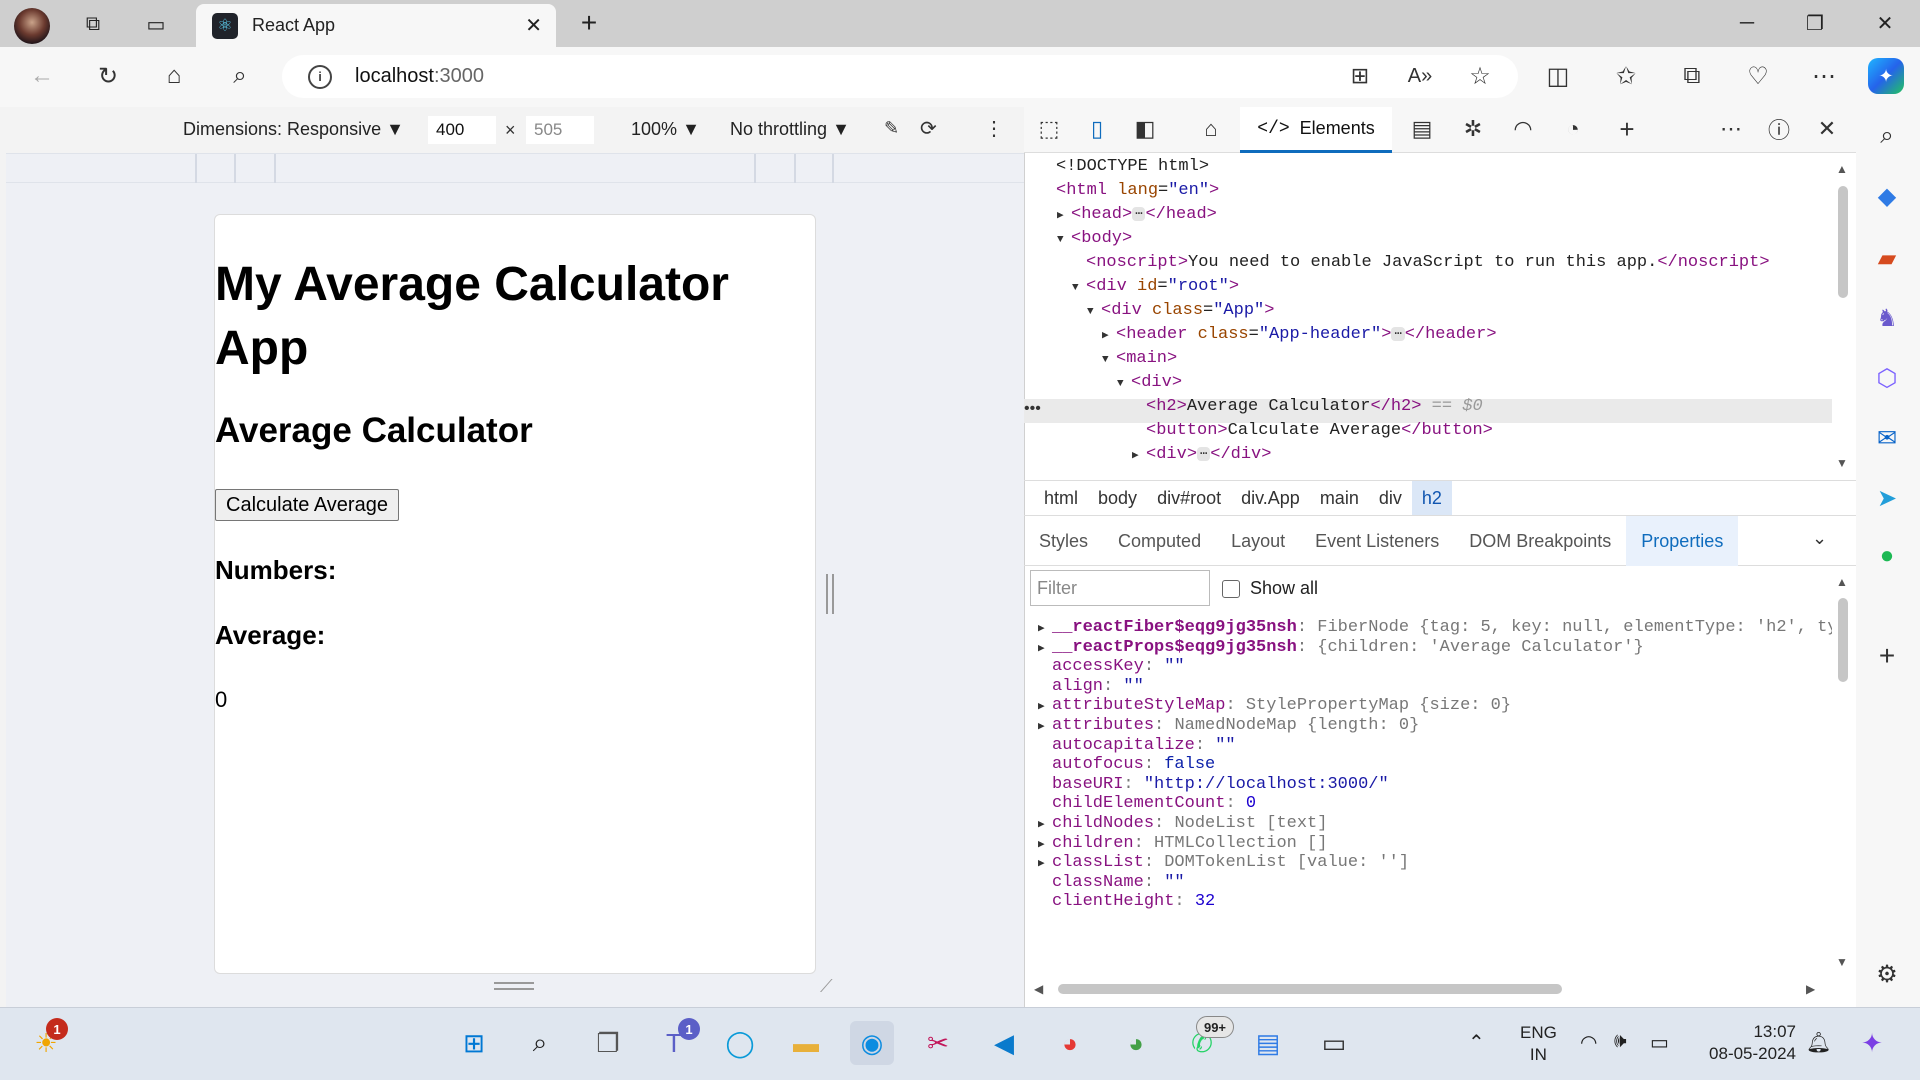 The height and width of the screenshot is (1080, 1920). What do you see at coordinates (1573, 129) in the screenshot?
I see `performance-icon: ◔` at bounding box center [1573, 129].